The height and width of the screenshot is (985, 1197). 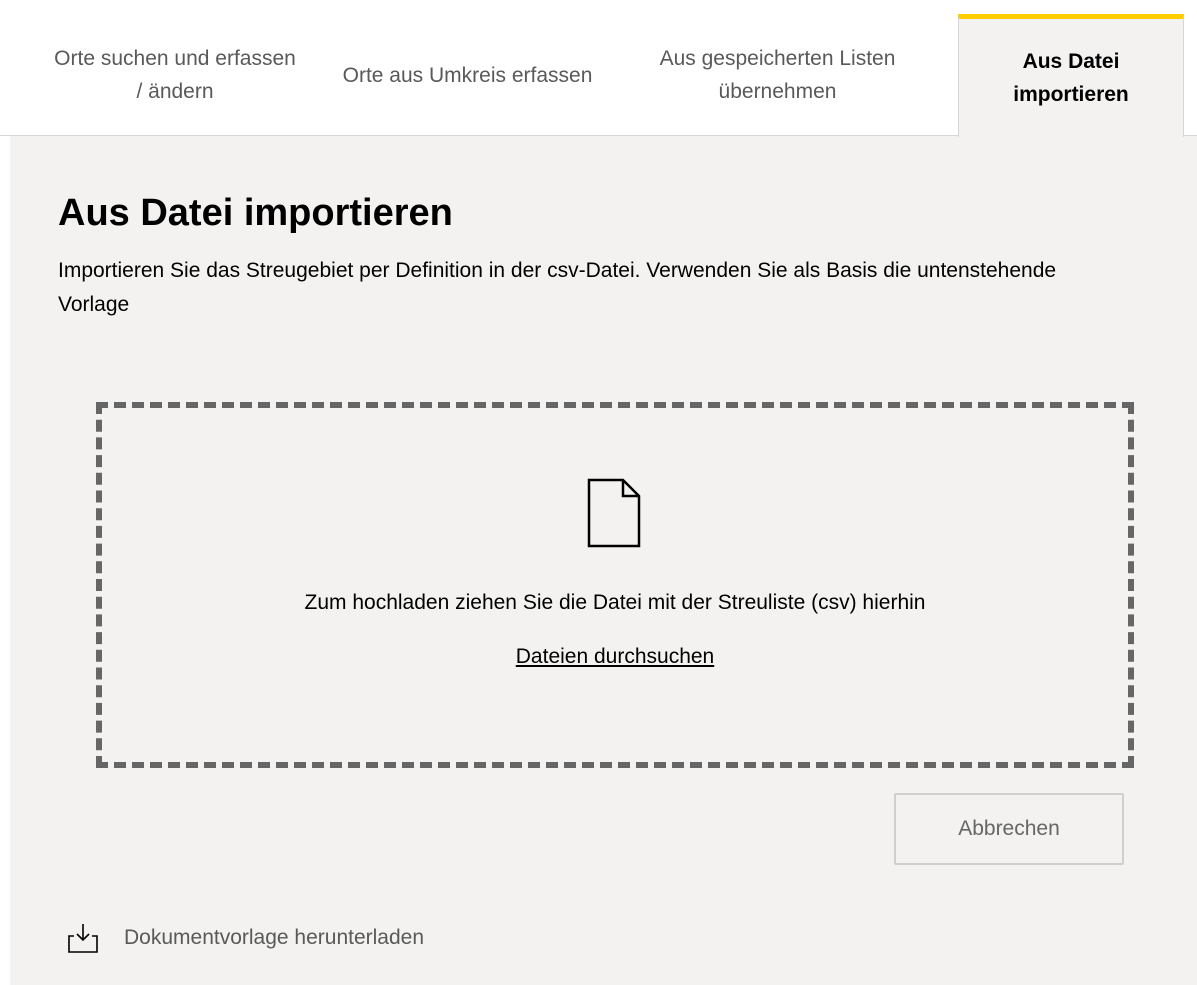 I want to click on browse-files-container: Dateien durchsuchen, so click(x=615, y=657).